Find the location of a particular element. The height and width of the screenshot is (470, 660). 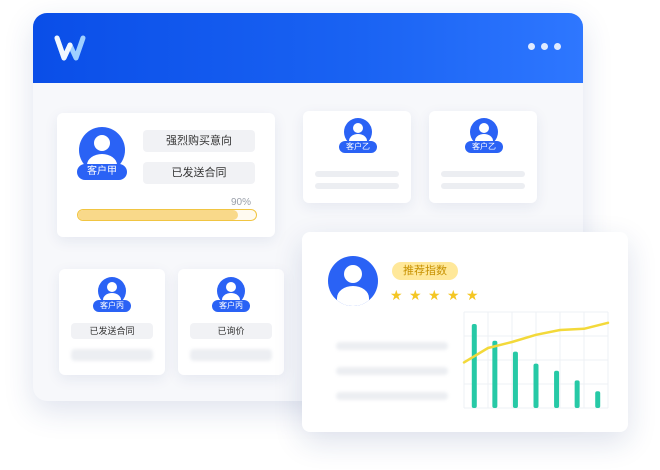

customer-tag: 客户甲 is located at coordinates (102, 172).